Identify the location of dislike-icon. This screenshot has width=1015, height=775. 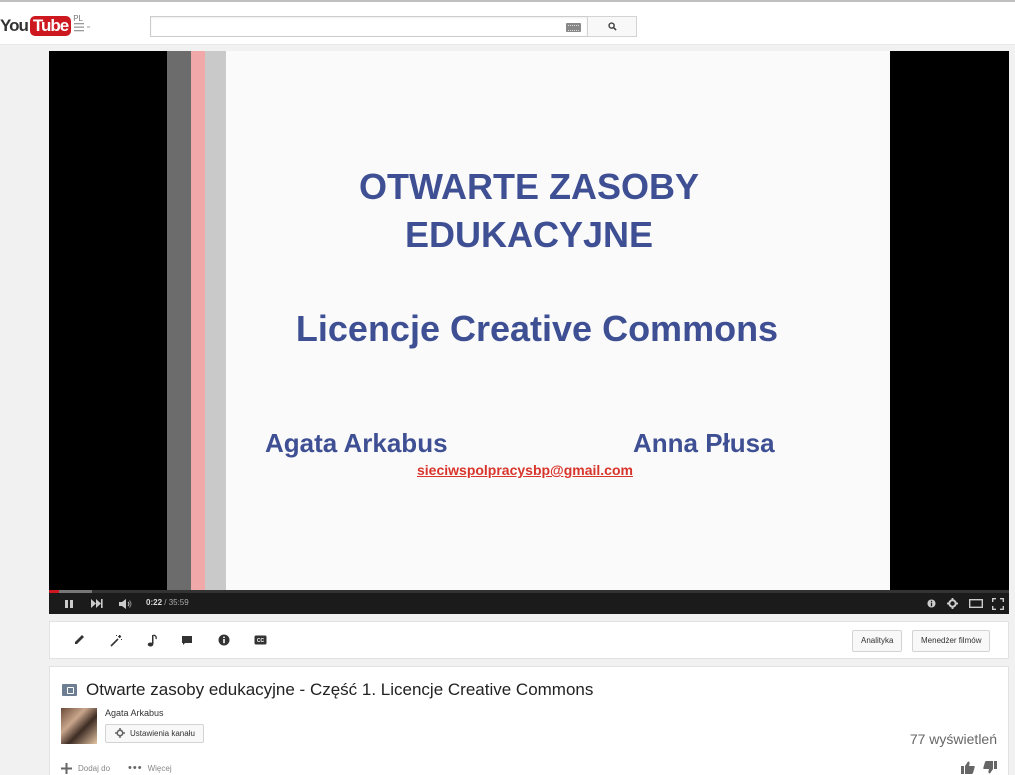
(990, 767).